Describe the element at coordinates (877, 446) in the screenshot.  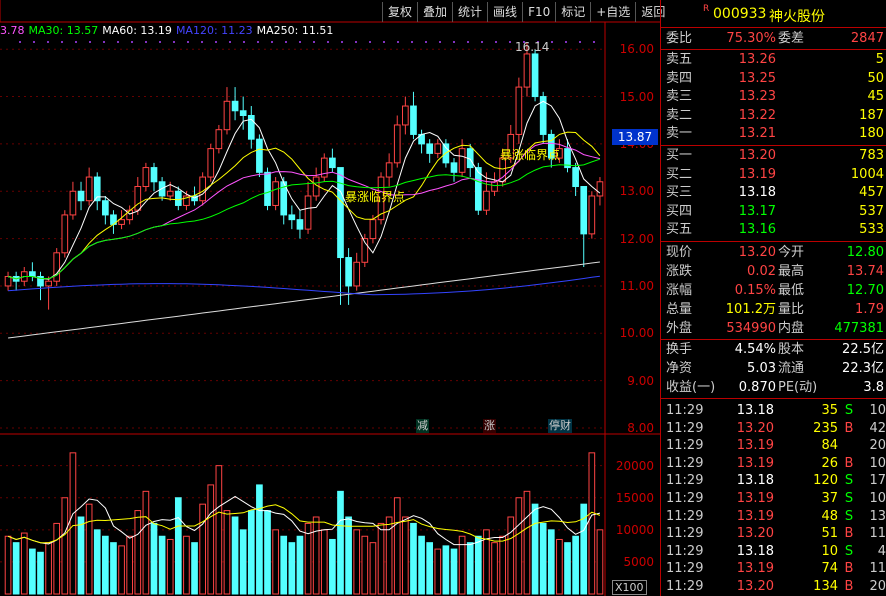
I see `trade-count: 20` at that location.